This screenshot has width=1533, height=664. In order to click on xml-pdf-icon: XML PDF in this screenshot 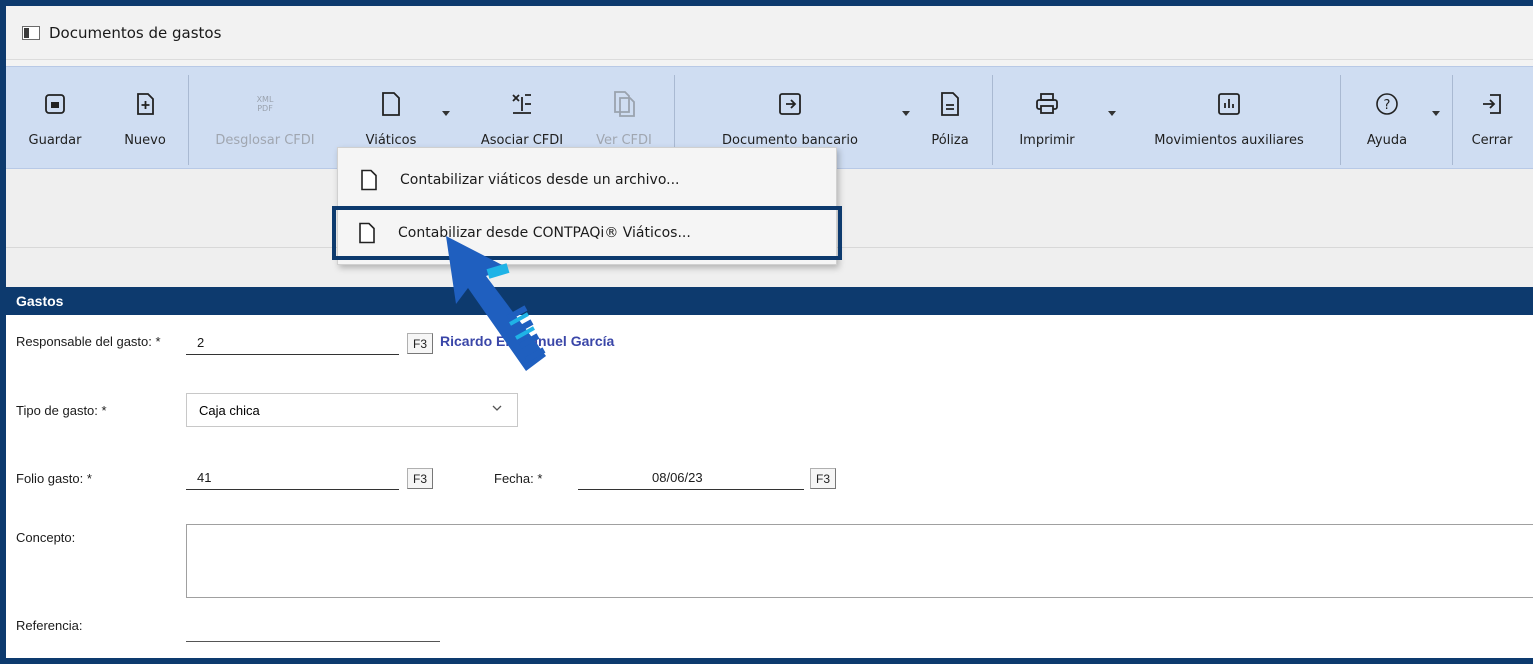, I will do `click(265, 104)`.